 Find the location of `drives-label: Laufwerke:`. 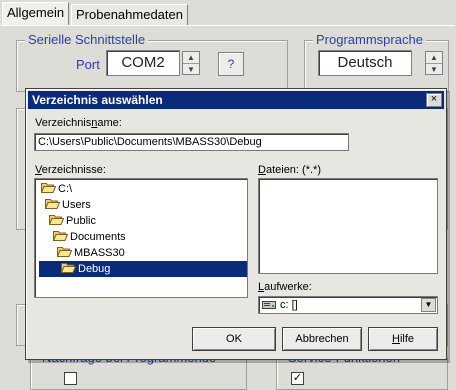

drives-label: Laufwerke: is located at coordinates (285, 287).